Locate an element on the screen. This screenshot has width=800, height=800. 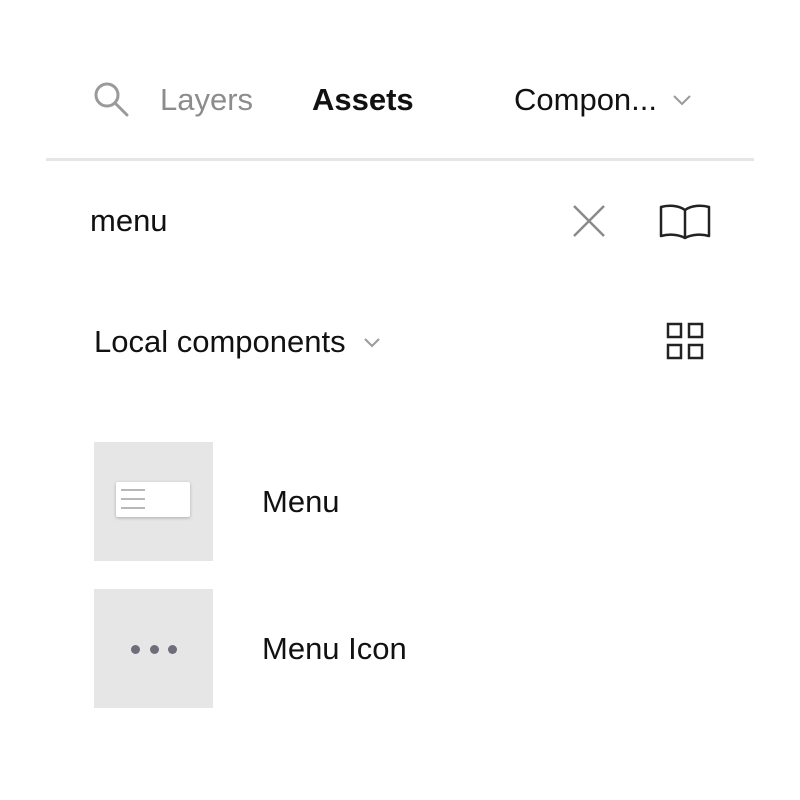
asset-search-input is located at coordinates (310, 221).